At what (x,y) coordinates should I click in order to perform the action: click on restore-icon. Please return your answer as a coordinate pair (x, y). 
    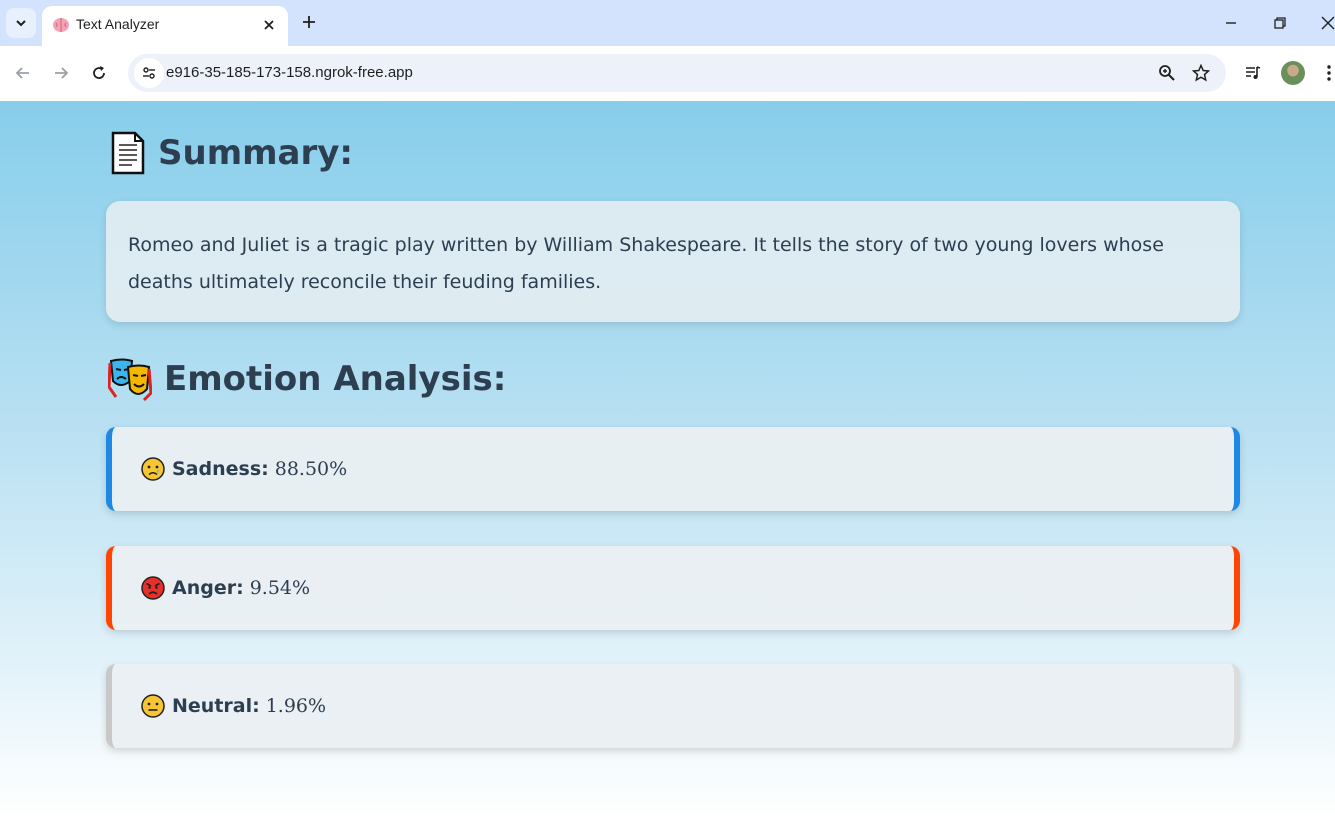
    Looking at the image, I should click on (1280, 23).